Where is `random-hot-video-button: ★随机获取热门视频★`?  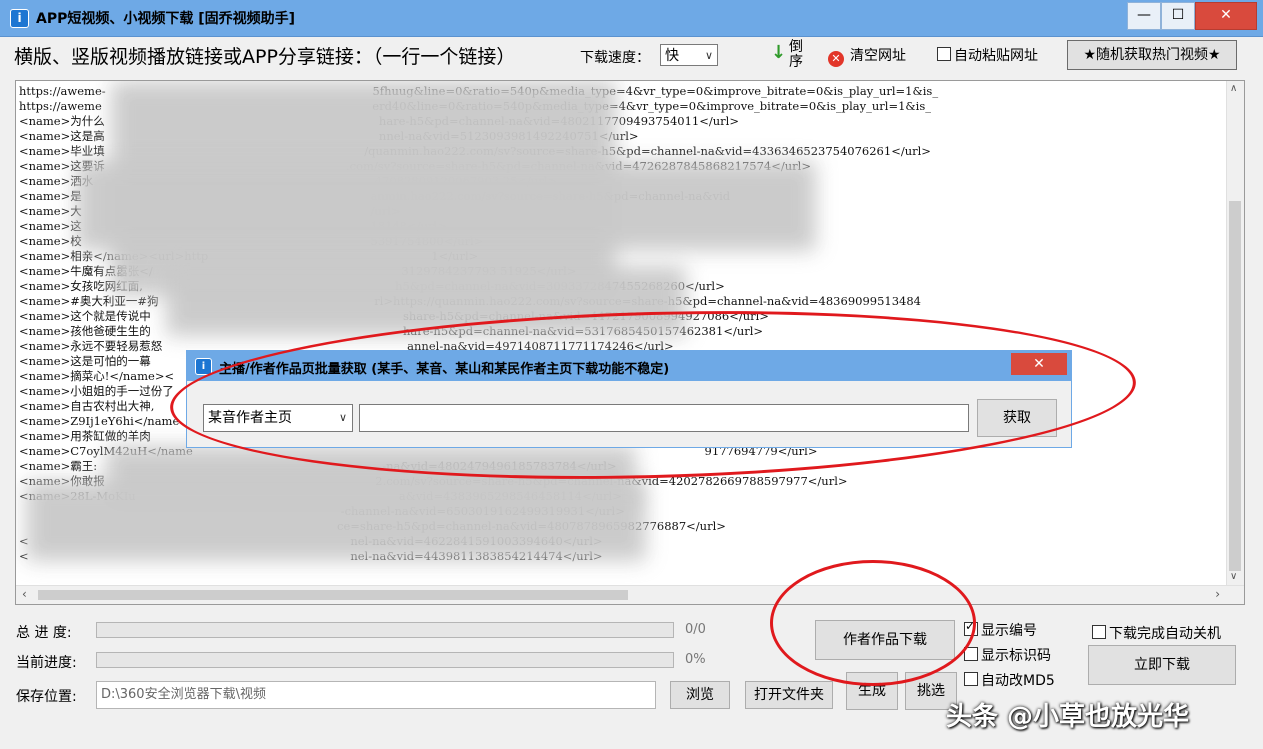 random-hot-video-button: ★随机获取热门视频★ is located at coordinates (1152, 55).